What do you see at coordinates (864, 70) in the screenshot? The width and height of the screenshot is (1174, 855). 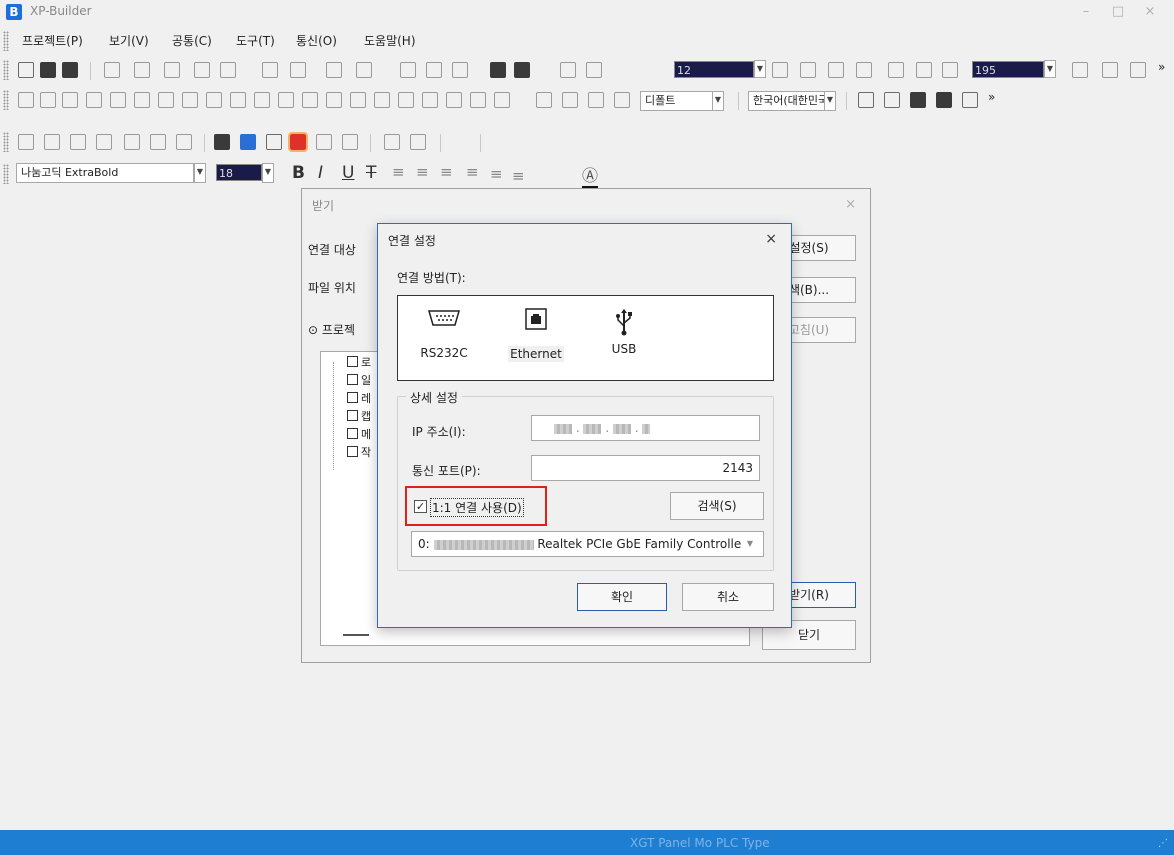 I see `line-icon` at bounding box center [864, 70].